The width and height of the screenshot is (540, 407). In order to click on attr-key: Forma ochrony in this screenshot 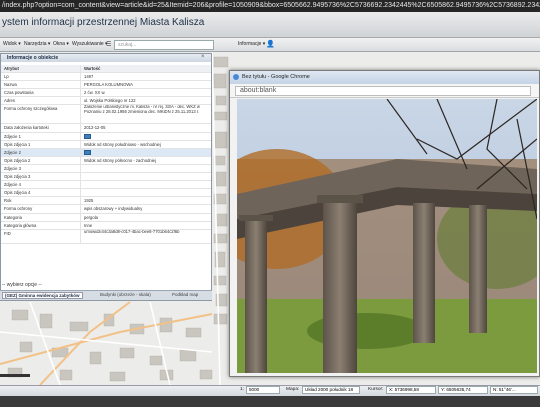, I will do `click(41, 209)`.